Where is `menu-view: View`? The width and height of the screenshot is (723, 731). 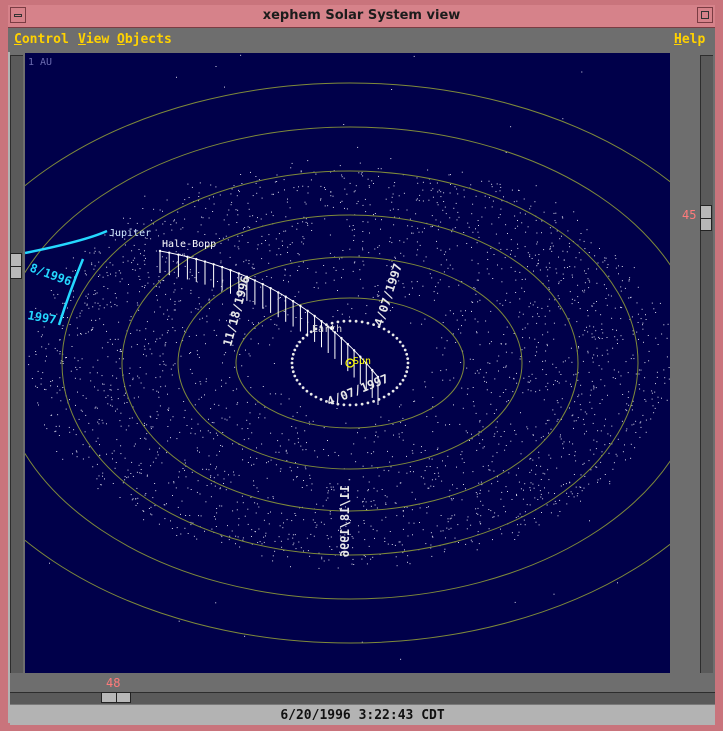
menu-view: View is located at coordinates (93, 39).